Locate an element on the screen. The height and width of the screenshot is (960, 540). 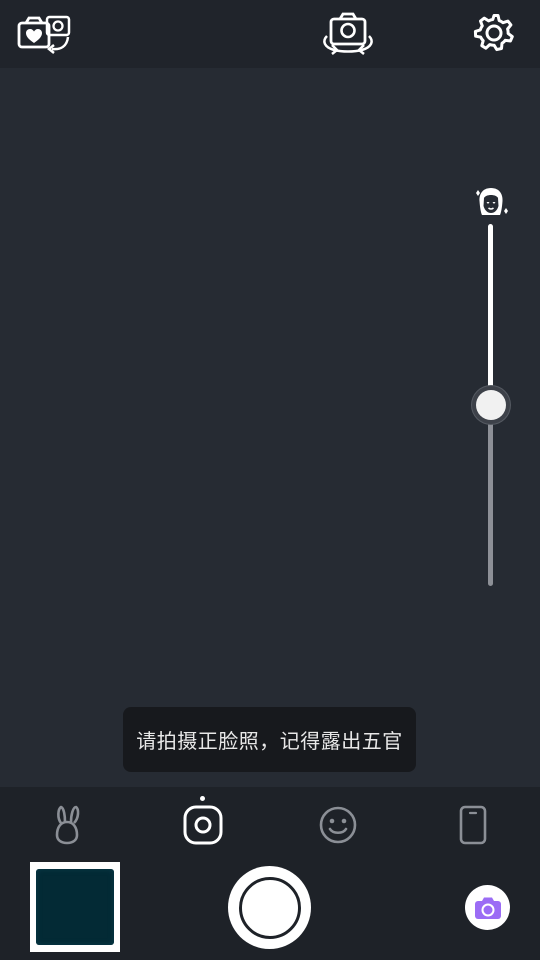
shutter-button is located at coordinates (269, 907).